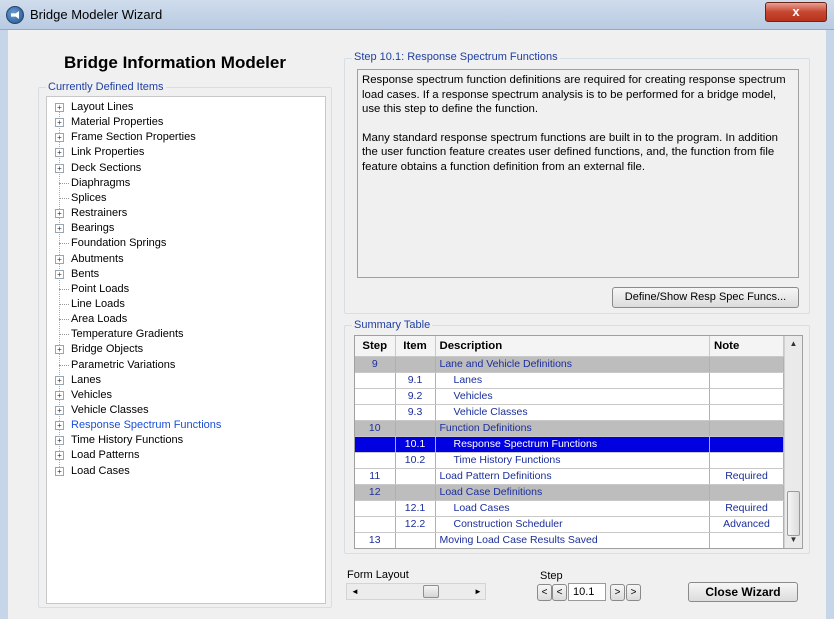 The image size is (834, 619). Describe the element at coordinates (746, 524) in the screenshot. I see `row-note: Advanced` at that location.